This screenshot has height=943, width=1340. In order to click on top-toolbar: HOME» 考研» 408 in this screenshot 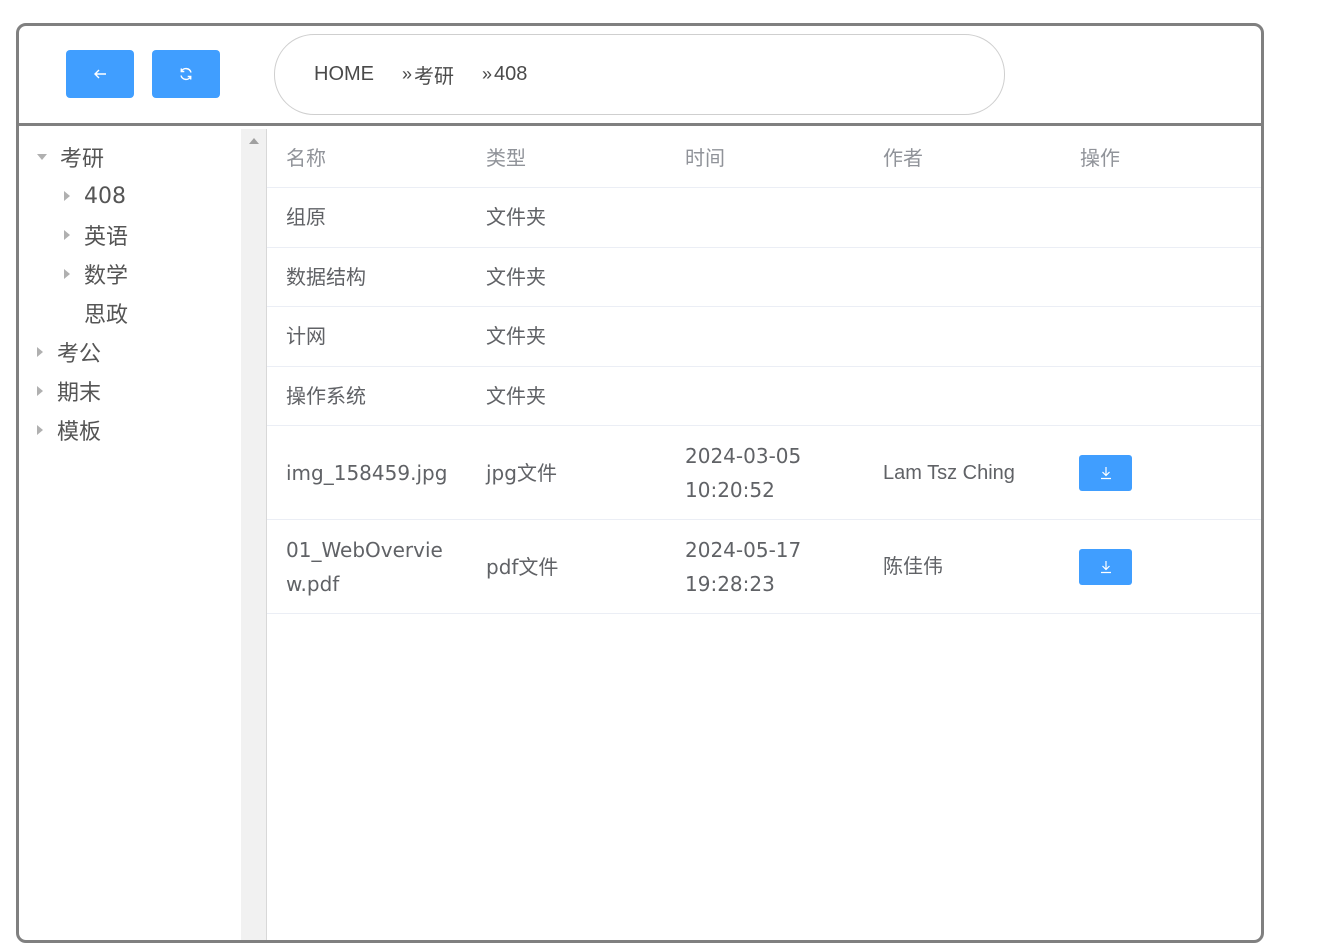, I will do `click(640, 76)`.